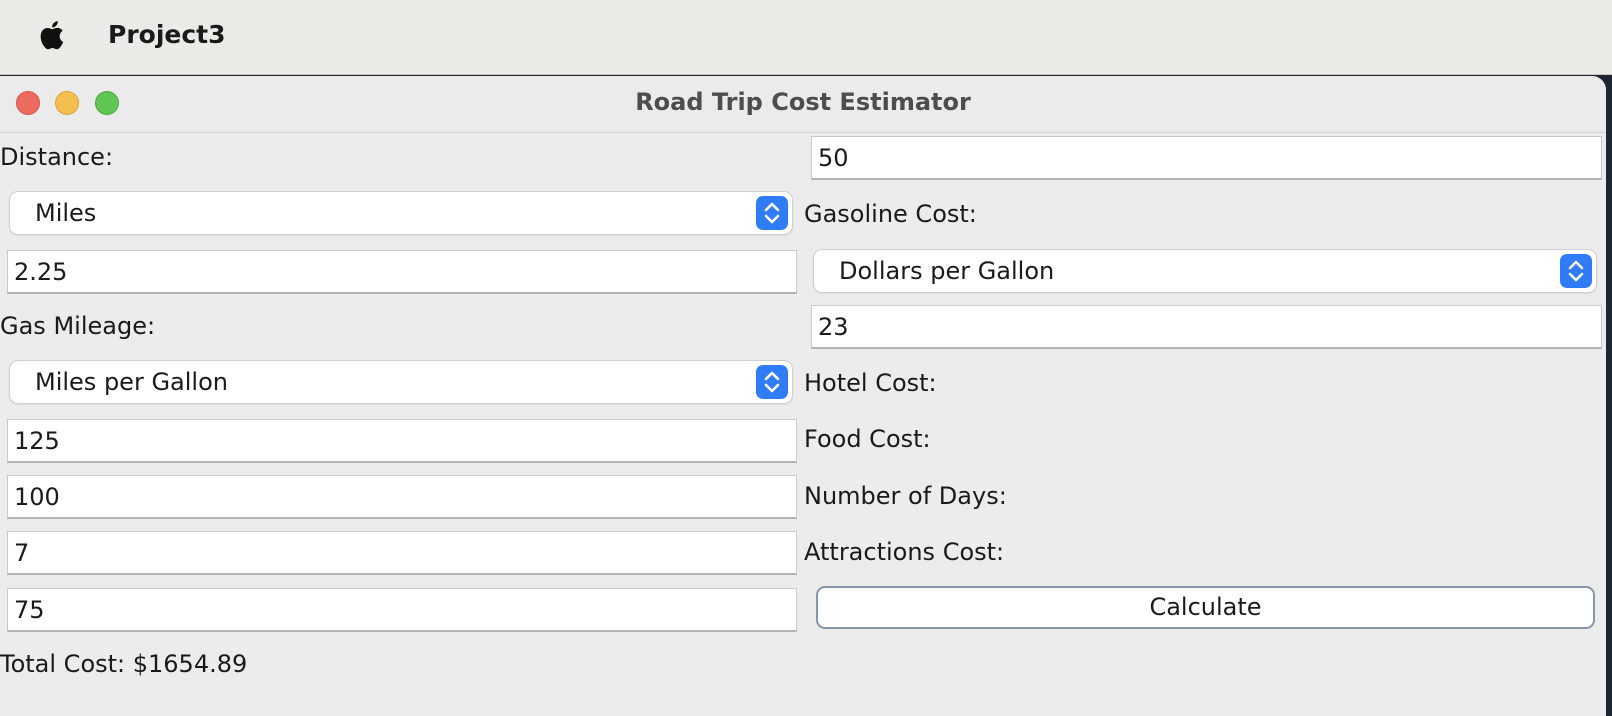 This screenshot has height=716, width=1612. What do you see at coordinates (402, 610) in the screenshot?
I see `attractions-cost-input: 75` at bounding box center [402, 610].